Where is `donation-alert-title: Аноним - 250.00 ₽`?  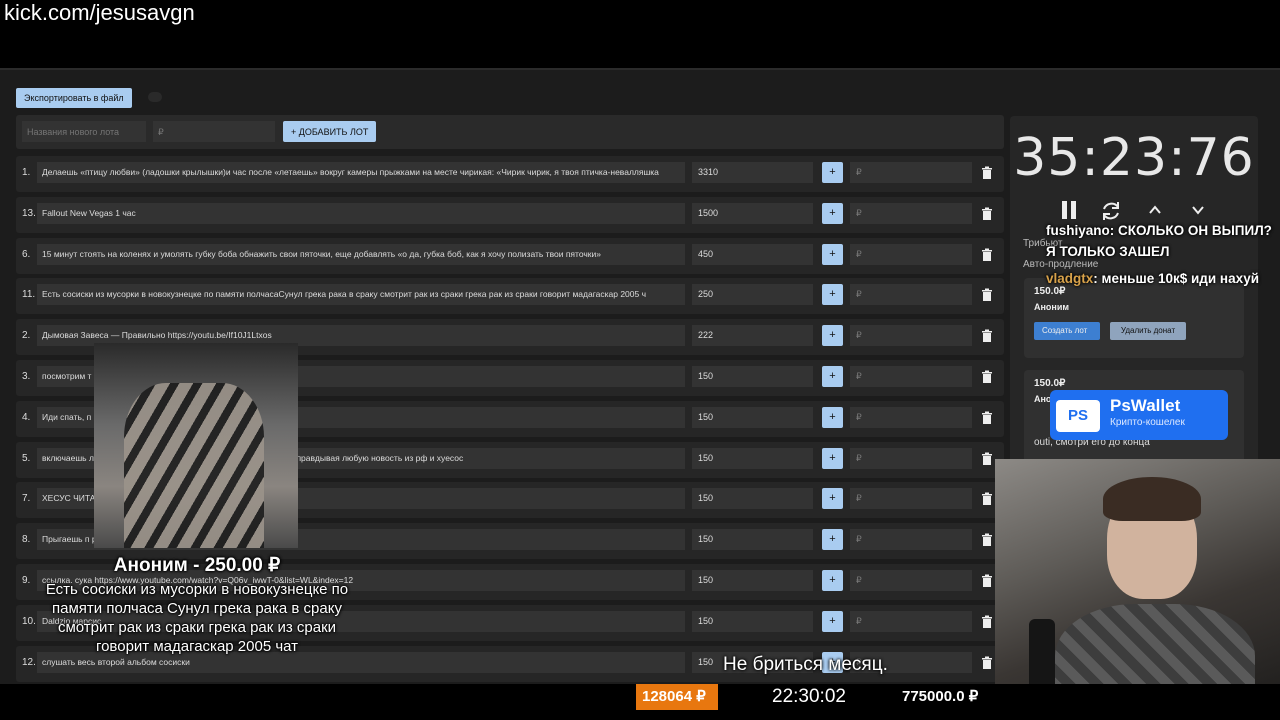
donation-alert-title: Аноним - 250.00 ₽ is located at coordinates (197, 565).